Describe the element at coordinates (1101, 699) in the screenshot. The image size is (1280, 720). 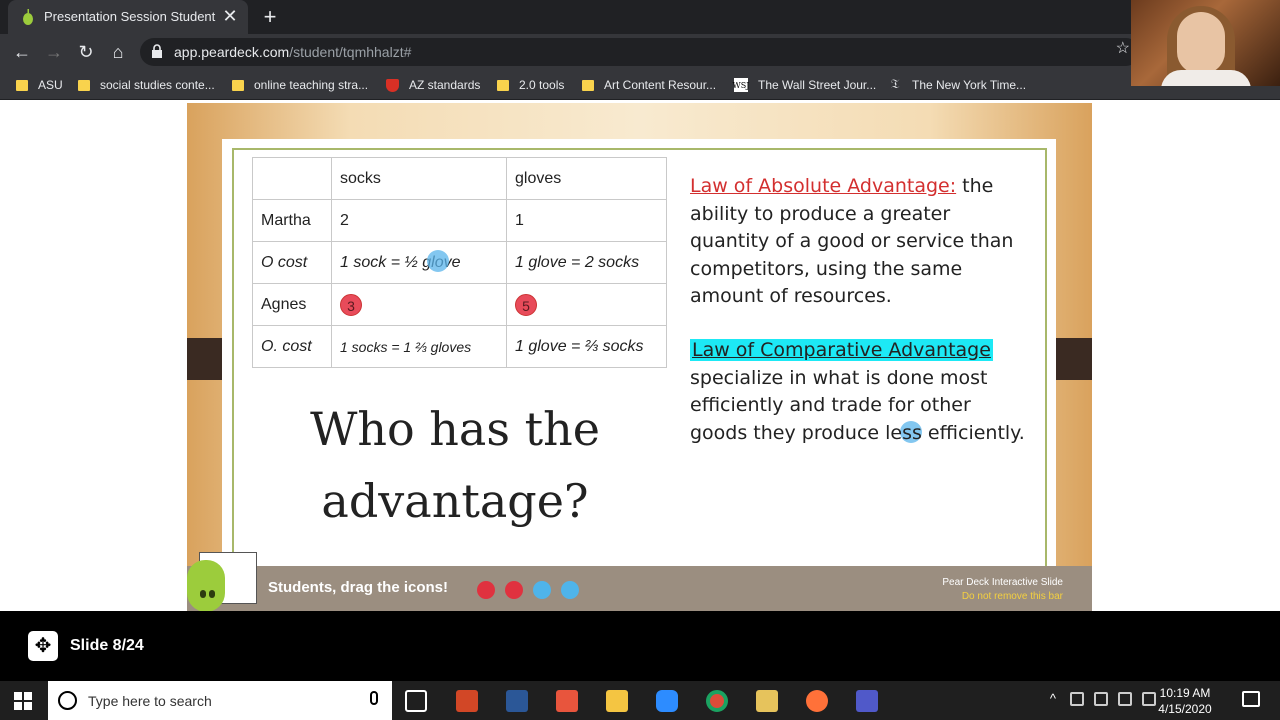
I see `volume-icon` at that location.